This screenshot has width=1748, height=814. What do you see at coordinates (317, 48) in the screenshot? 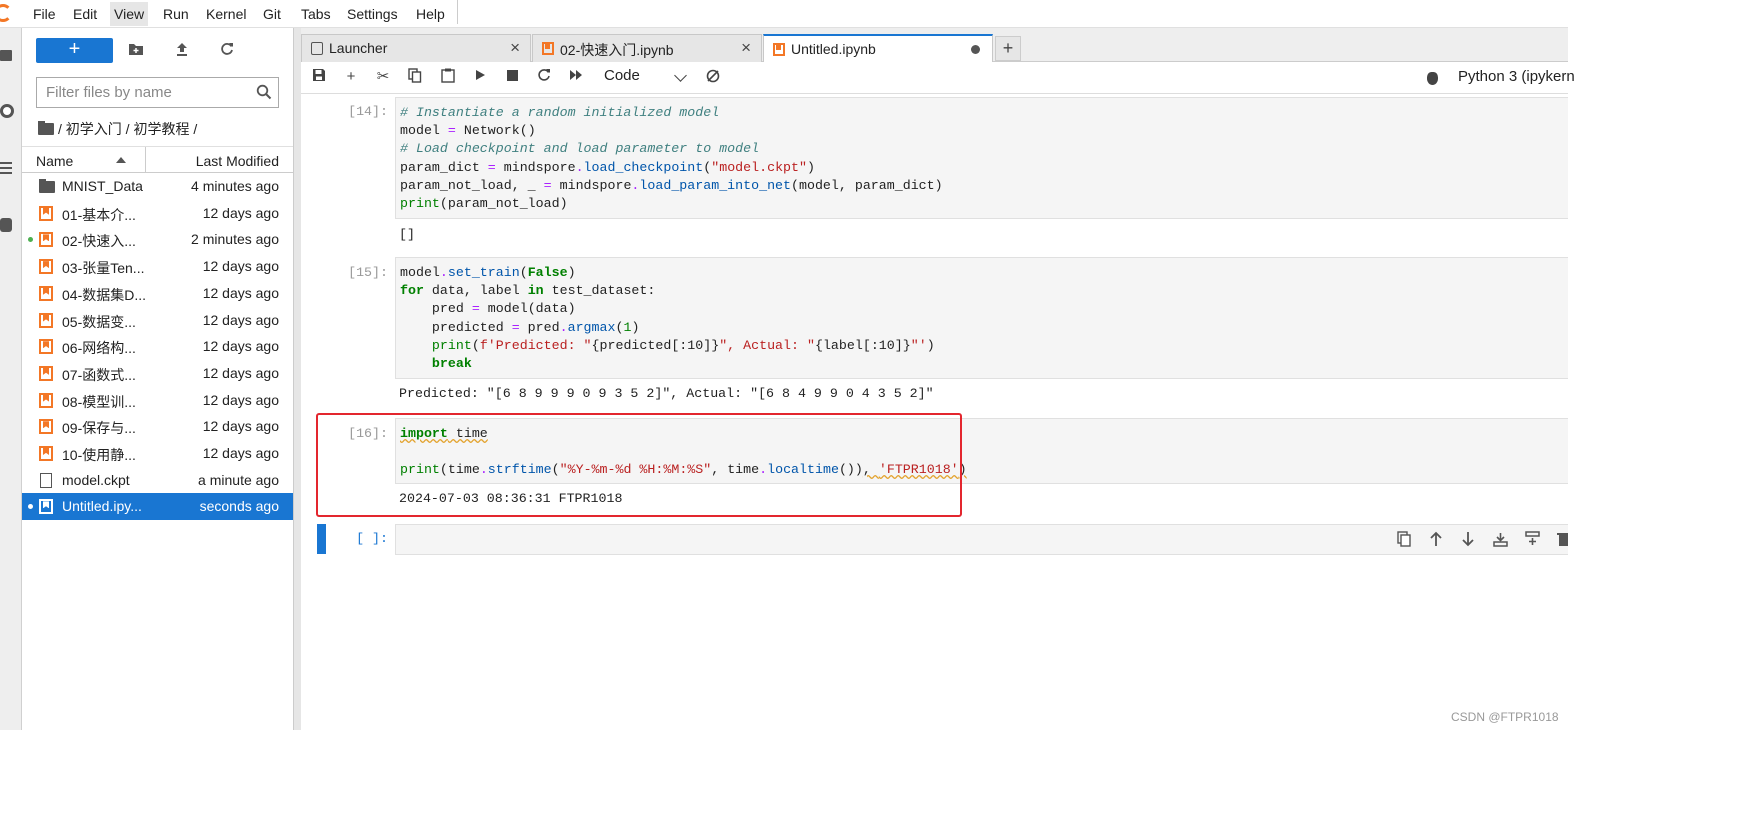
I see `launcher-icon` at bounding box center [317, 48].